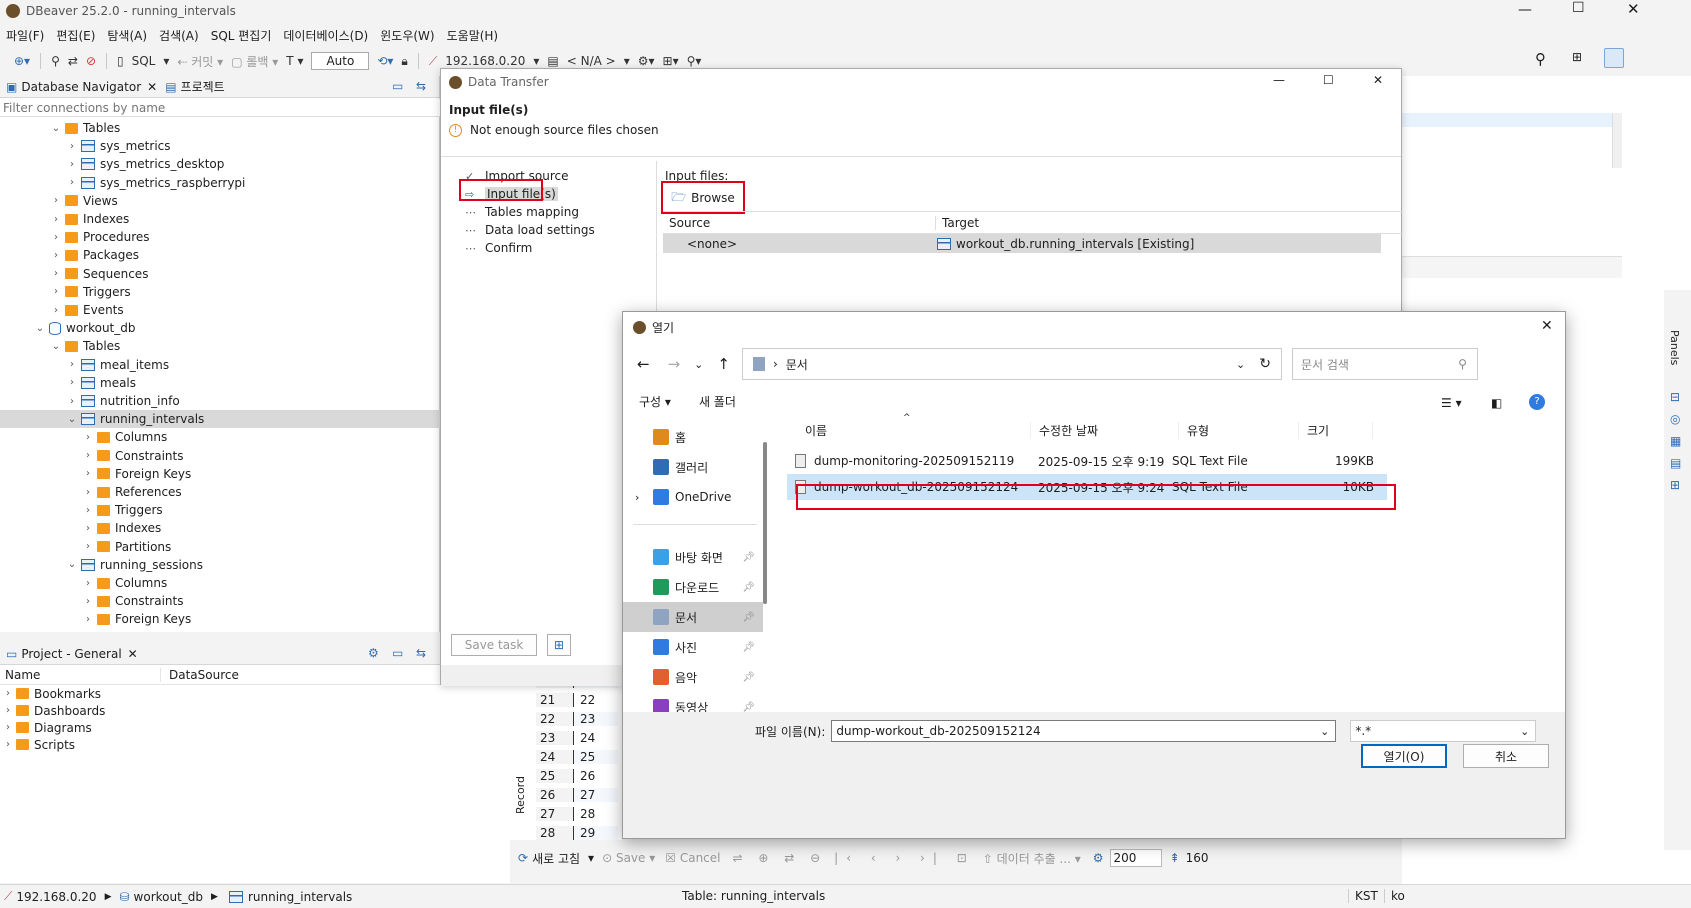 The width and height of the screenshot is (1691, 908). What do you see at coordinates (300, 897) in the screenshot?
I see `status-table: running_intervals` at bounding box center [300, 897].